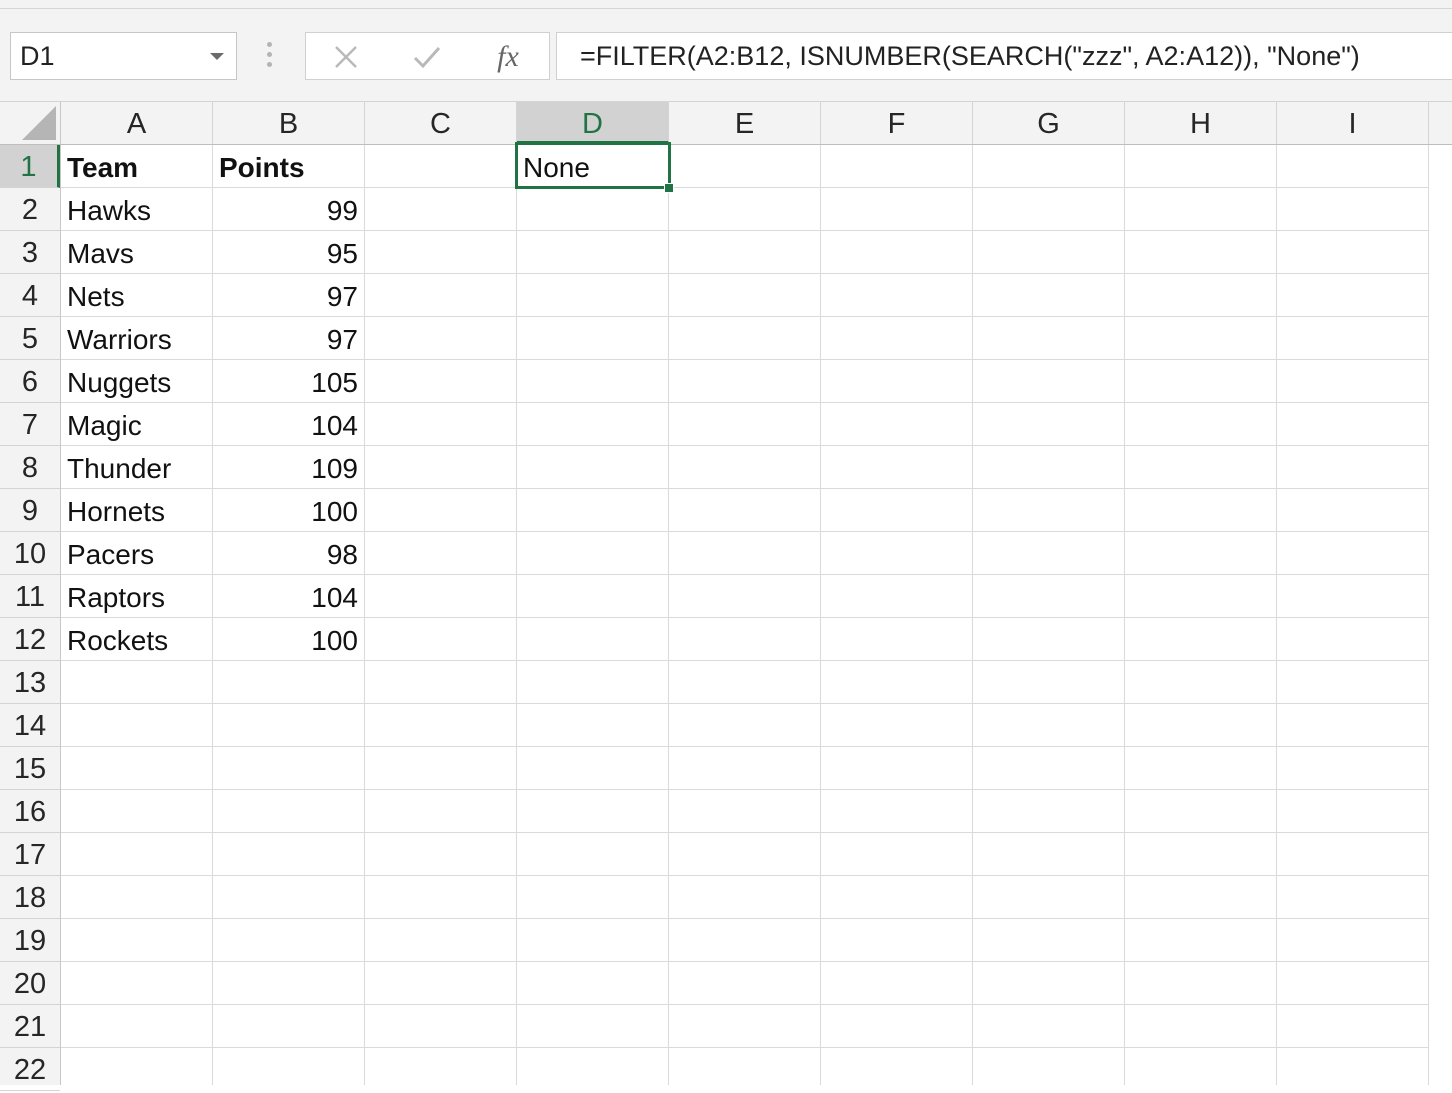  What do you see at coordinates (137, 639) in the screenshot?
I see `cell-a12: Rockets` at bounding box center [137, 639].